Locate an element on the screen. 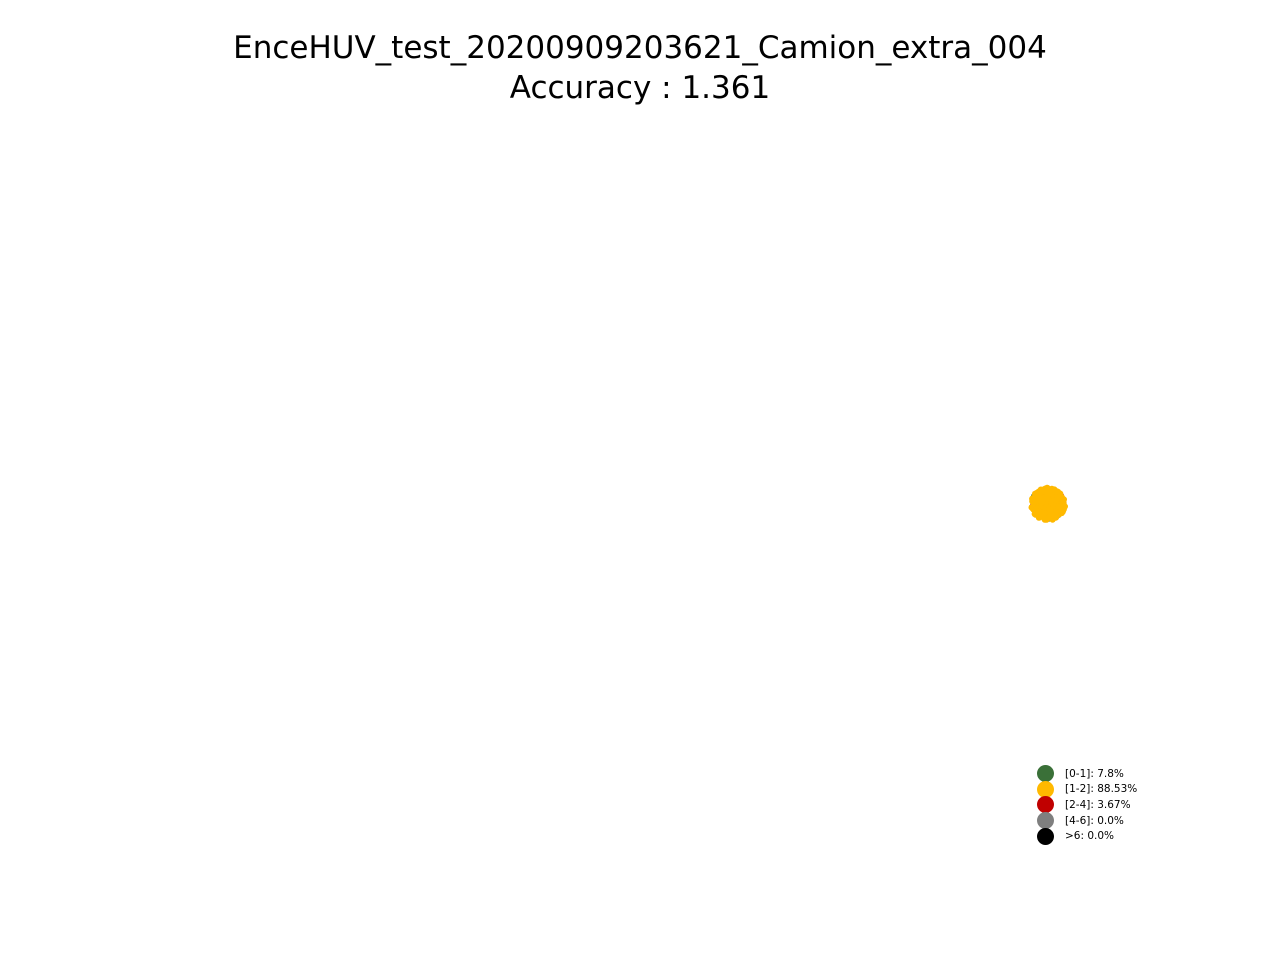 The height and width of the screenshot is (960, 1280). legend-item: [0-1]: 7.8% is located at coordinates (1094, 774).